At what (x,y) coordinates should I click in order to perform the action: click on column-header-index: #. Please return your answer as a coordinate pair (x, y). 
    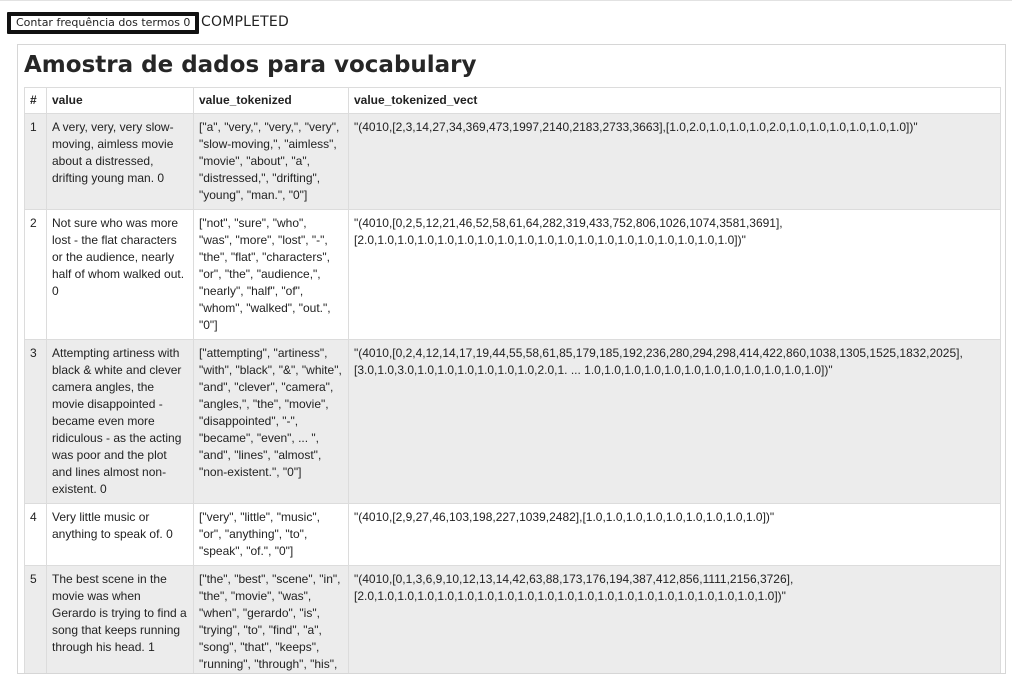
    Looking at the image, I should click on (36, 101).